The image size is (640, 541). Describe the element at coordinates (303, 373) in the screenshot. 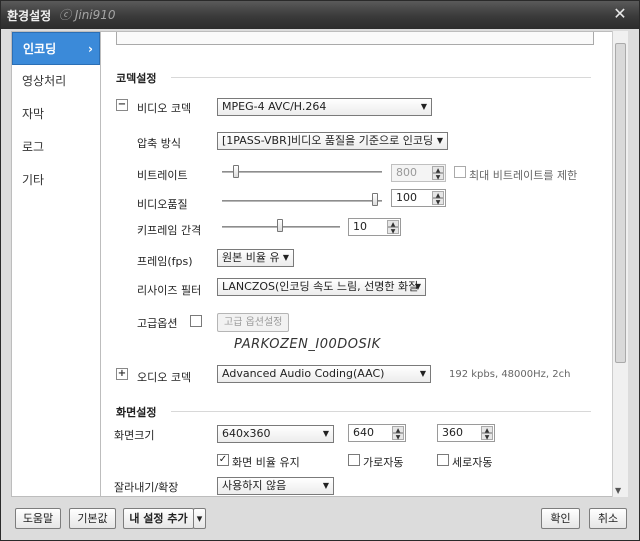

I see `audio-codec-value: Advanced Audio Coding(AAC)` at that location.